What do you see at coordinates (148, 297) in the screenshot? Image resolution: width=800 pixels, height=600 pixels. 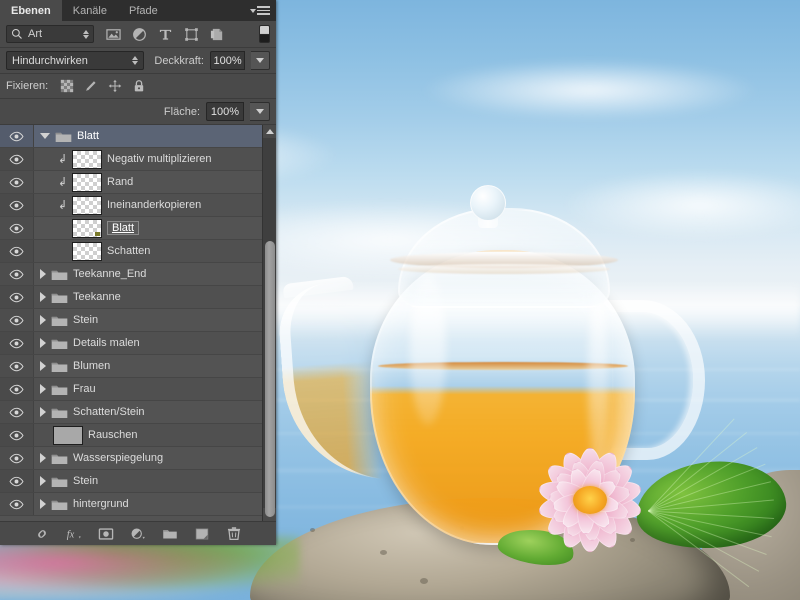 I see `layer-row-body: Teekanne` at bounding box center [148, 297].